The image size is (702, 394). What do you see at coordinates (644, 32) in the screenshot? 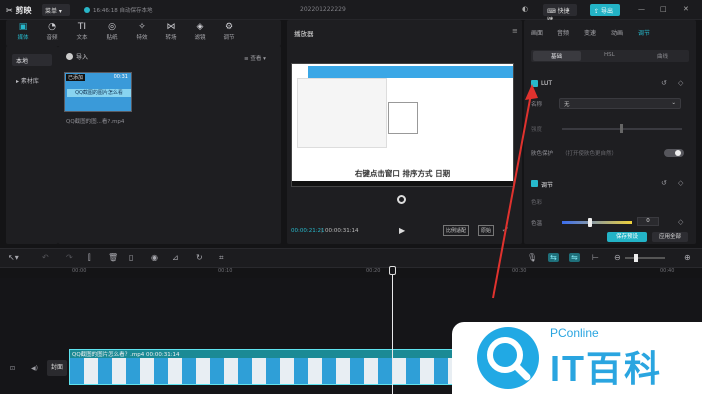
I see `tab-adjust: 调节` at bounding box center [644, 32].